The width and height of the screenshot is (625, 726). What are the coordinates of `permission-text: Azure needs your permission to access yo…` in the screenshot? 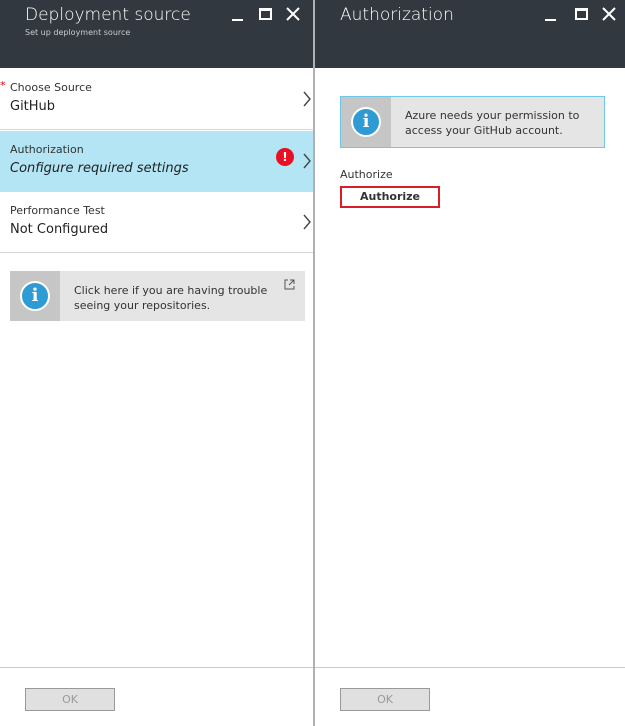 It's located at (492, 123).